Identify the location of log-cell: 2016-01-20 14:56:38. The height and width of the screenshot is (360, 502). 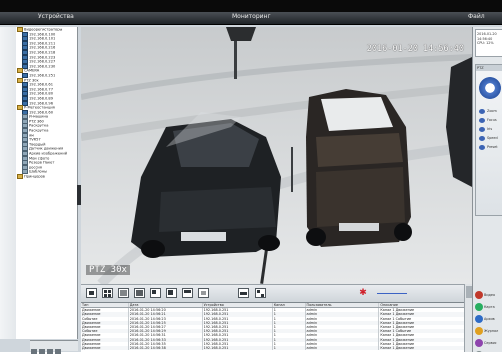
(165, 348).